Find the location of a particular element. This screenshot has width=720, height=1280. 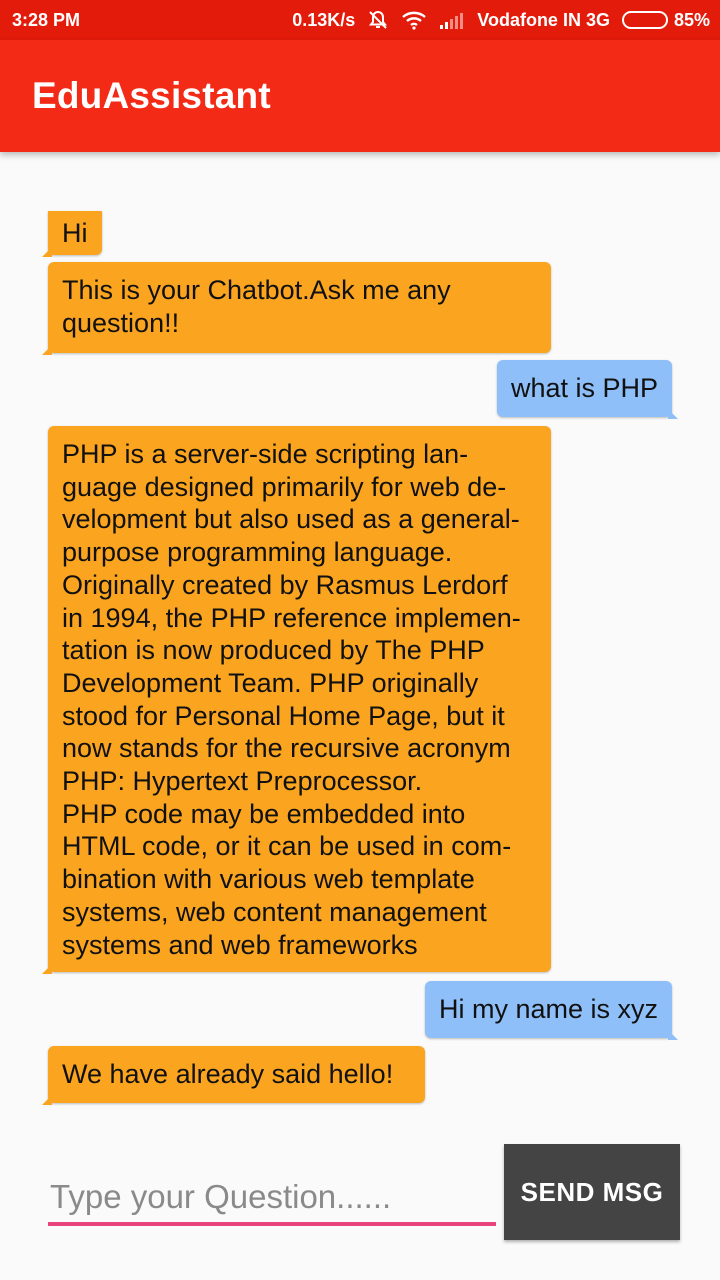

message-line: tation is now produced by The PHP is located at coordinates (273, 650).